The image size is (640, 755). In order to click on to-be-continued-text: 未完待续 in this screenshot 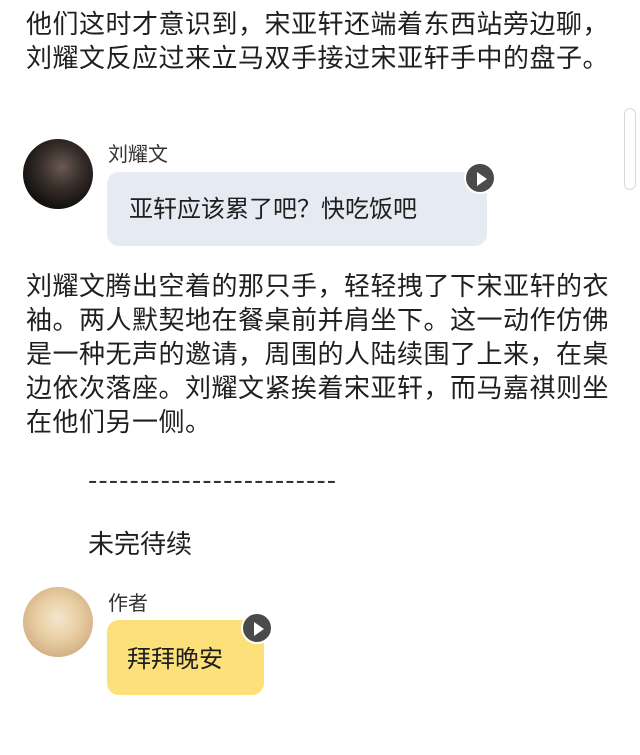, I will do `click(140, 545)`.